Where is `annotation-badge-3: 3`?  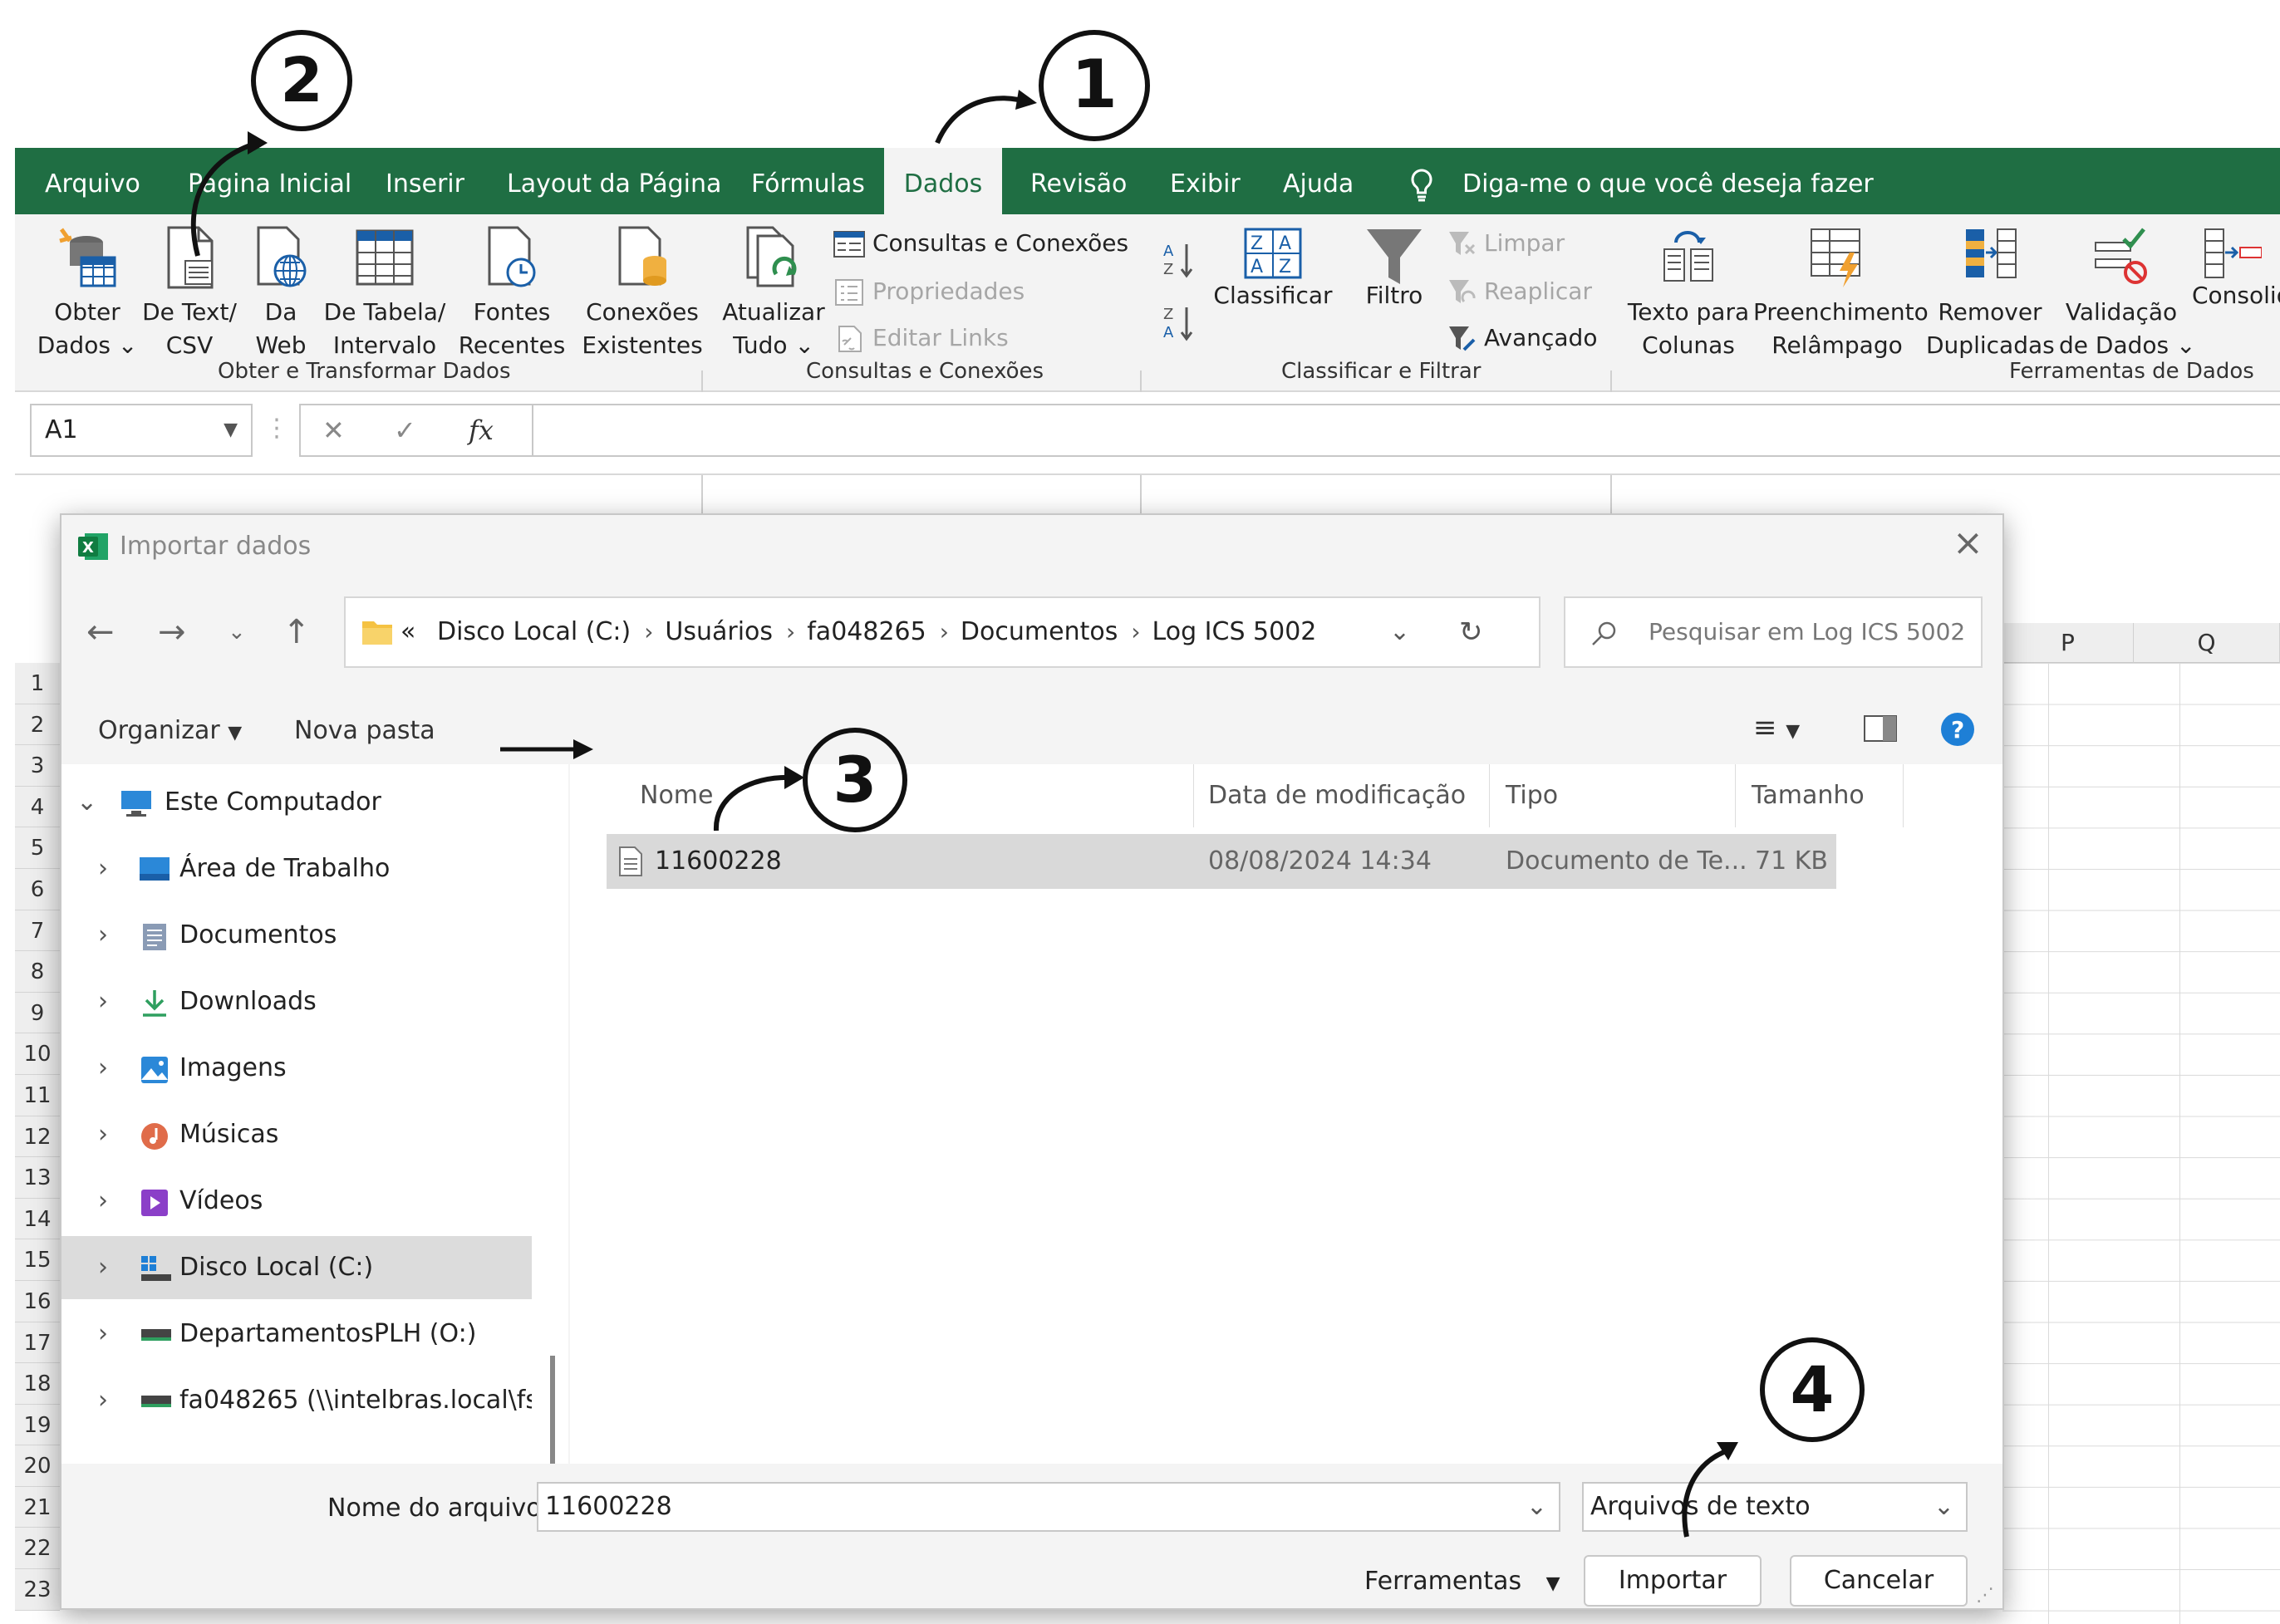 annotation-badge-3: 3 is located at coordinates (855, 780).